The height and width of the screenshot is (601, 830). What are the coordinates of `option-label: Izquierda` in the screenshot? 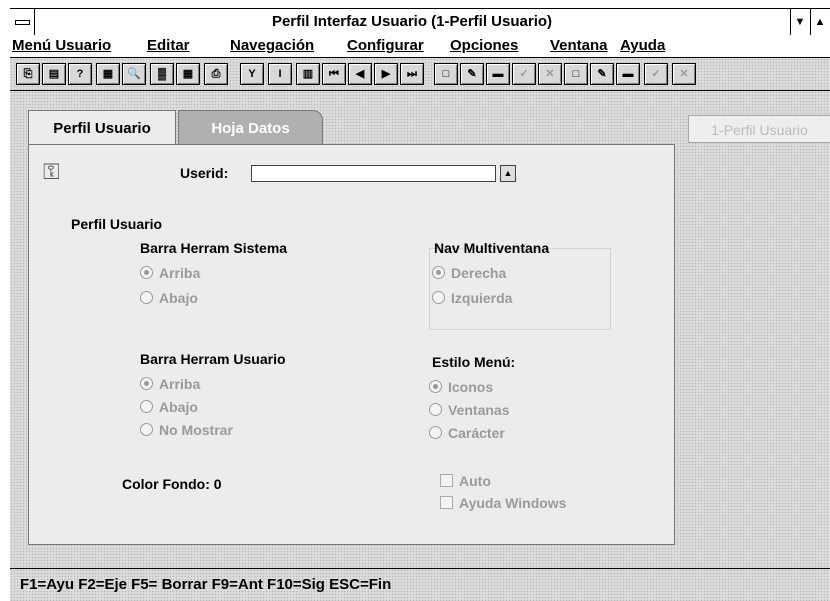 It's located at (482, 298).